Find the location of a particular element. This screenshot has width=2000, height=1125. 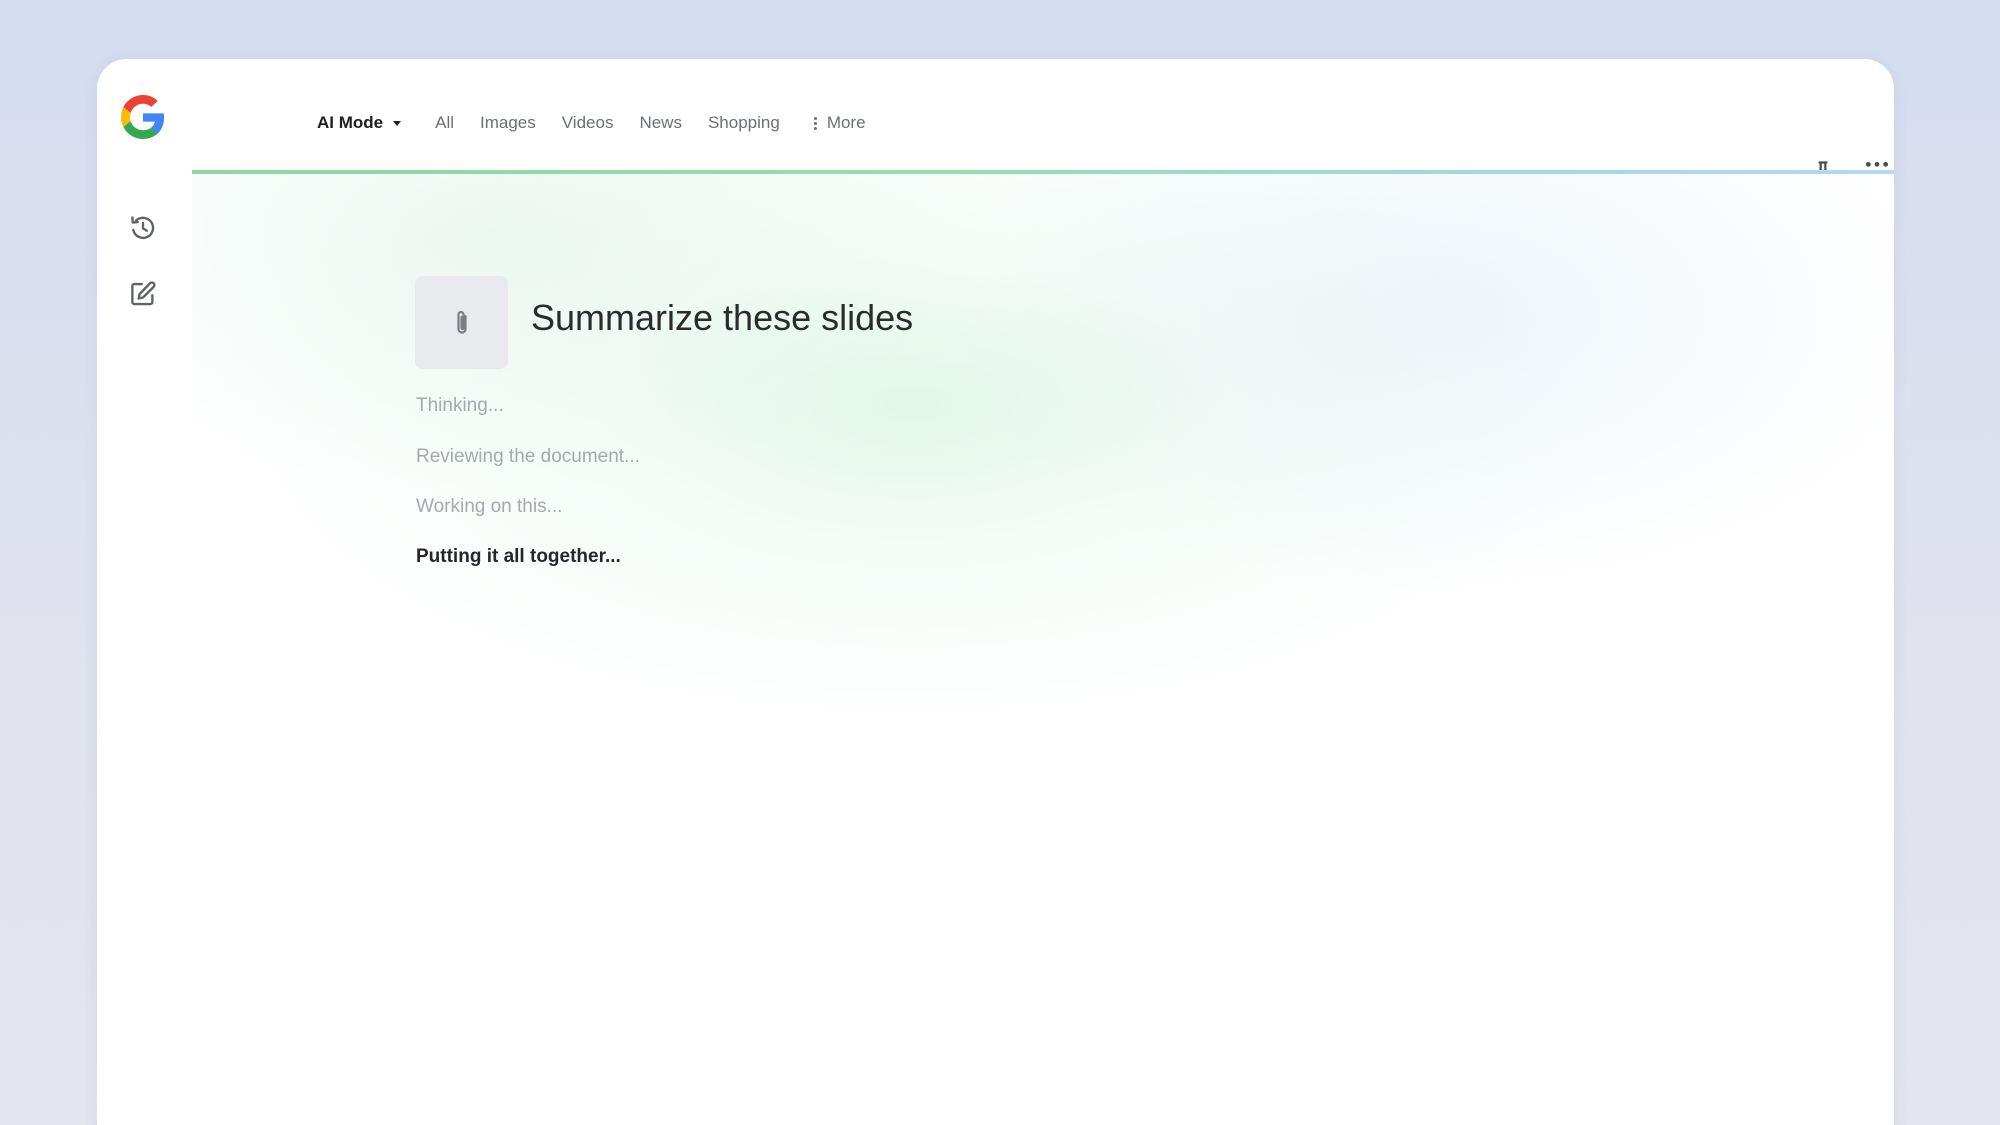

tab-label: Images is located at coordinates (508, 122).